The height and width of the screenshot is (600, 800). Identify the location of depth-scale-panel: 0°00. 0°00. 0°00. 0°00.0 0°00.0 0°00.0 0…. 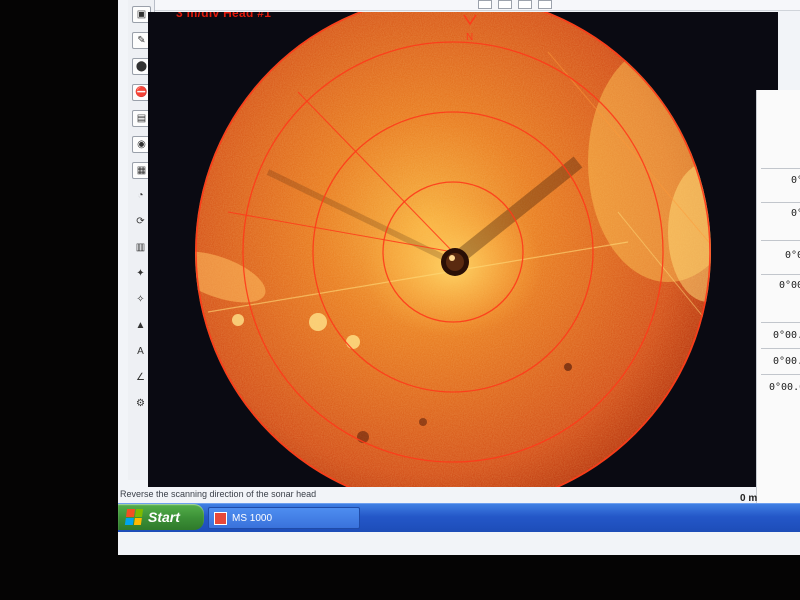
(778, 300).